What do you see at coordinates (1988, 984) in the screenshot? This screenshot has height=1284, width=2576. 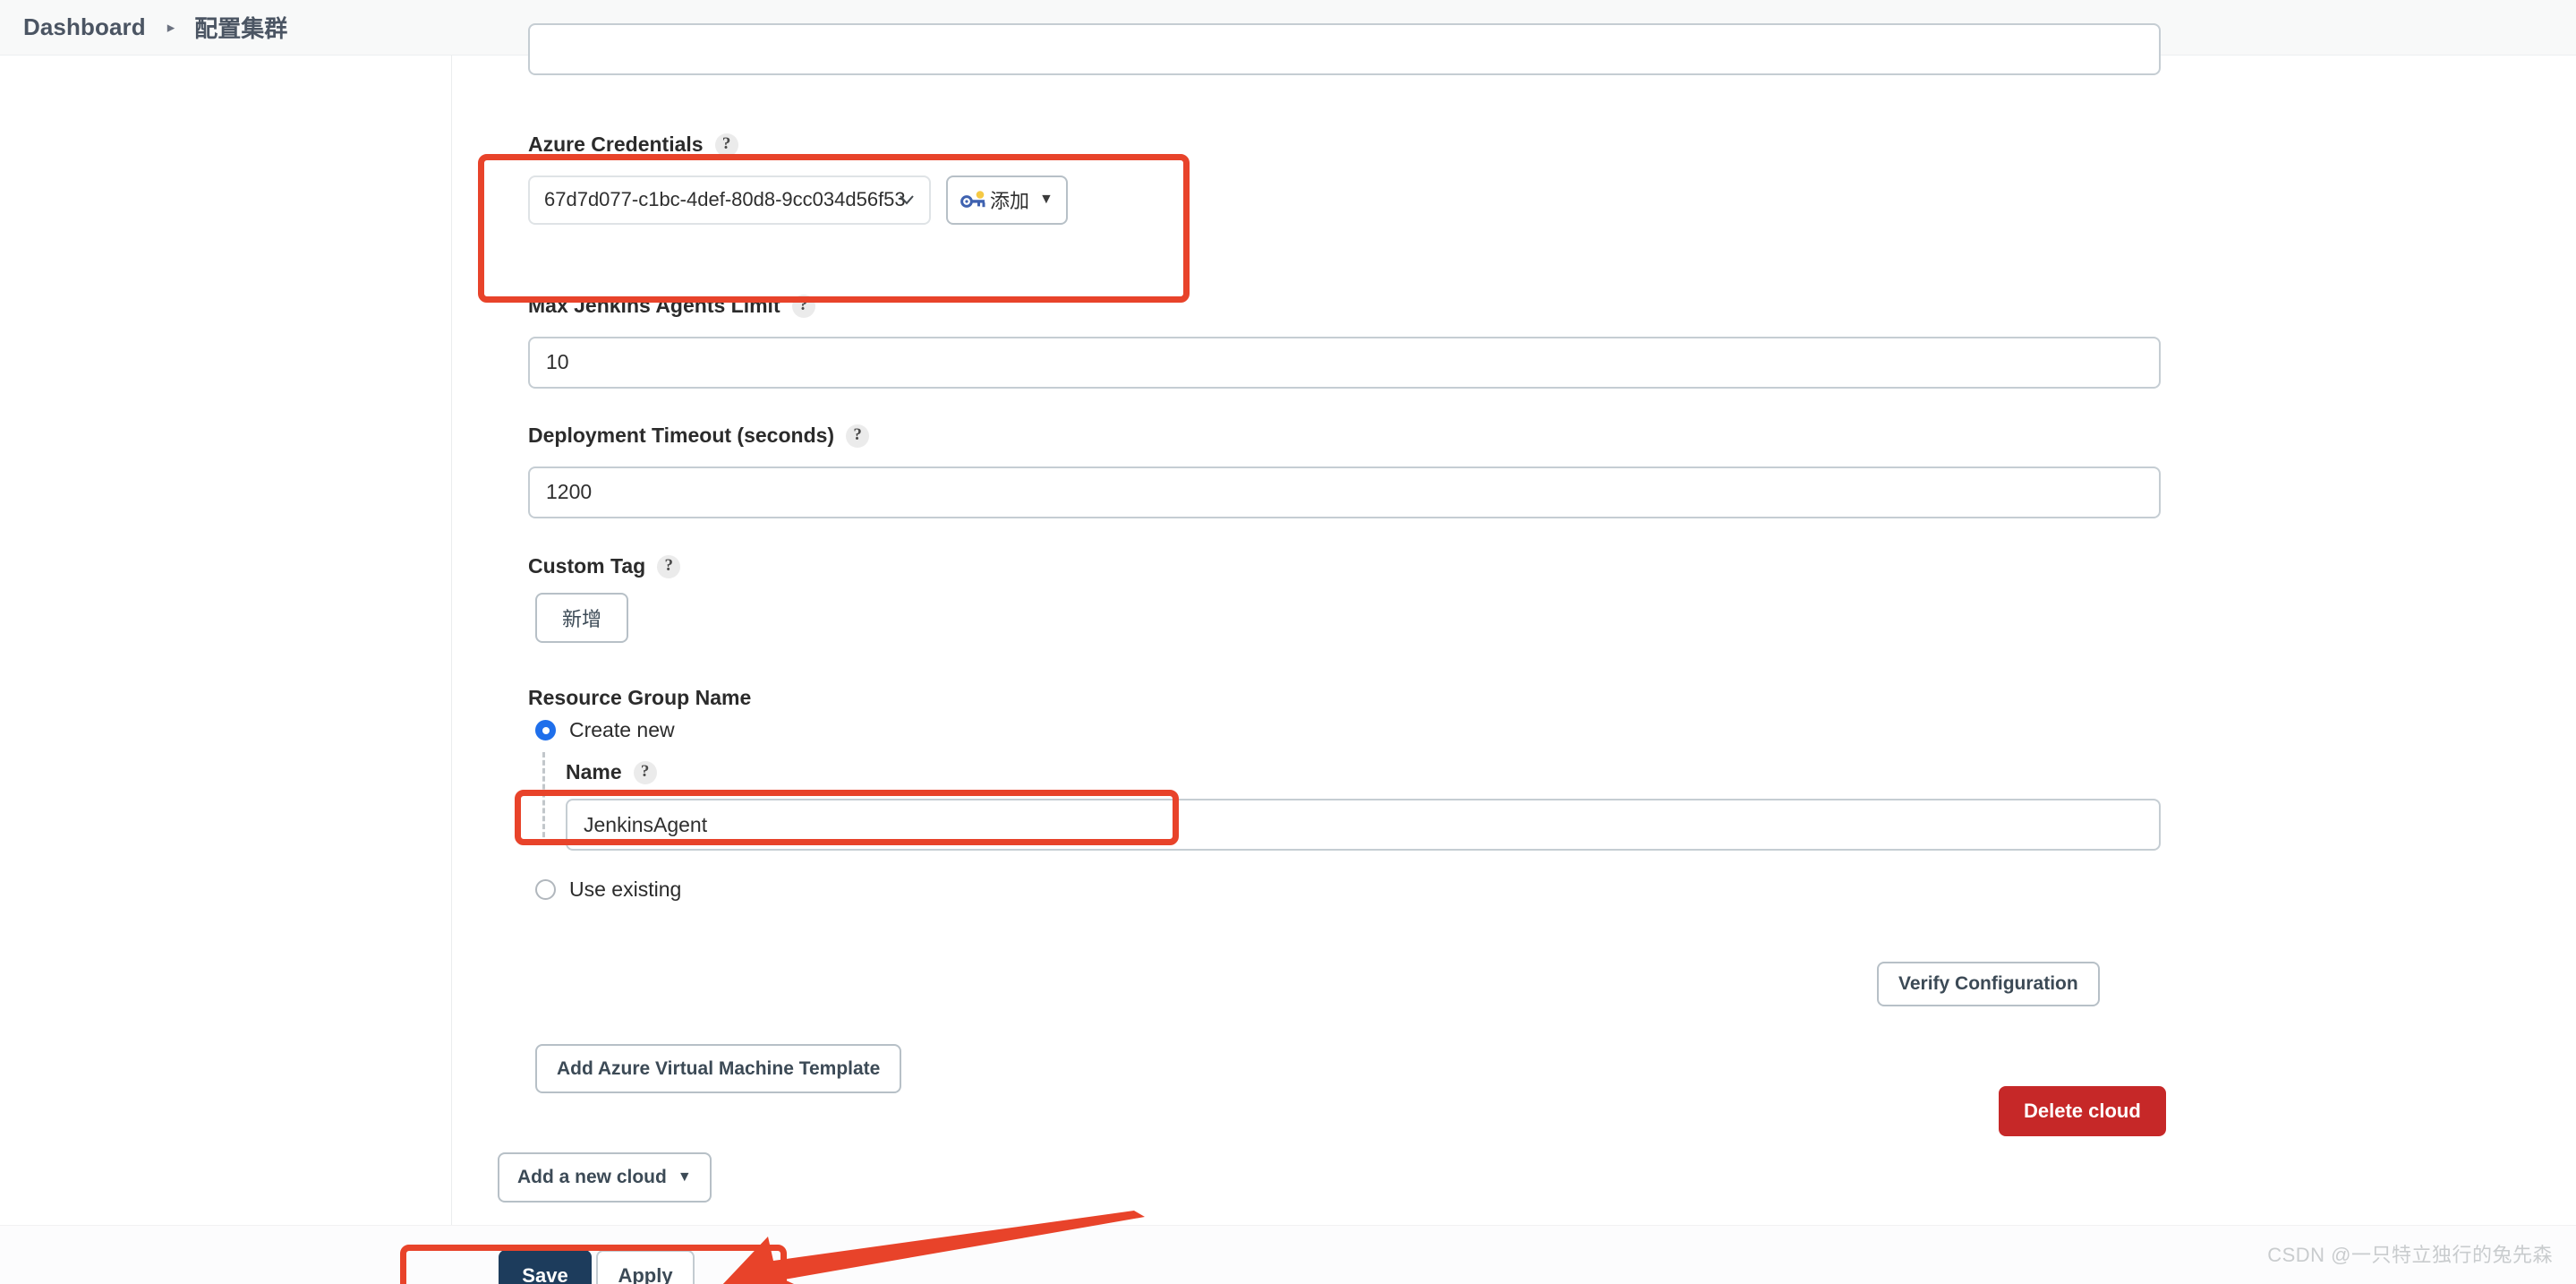 I see `verify-configuration-button: Verify Configuration` at bounding box center [1988, 984].